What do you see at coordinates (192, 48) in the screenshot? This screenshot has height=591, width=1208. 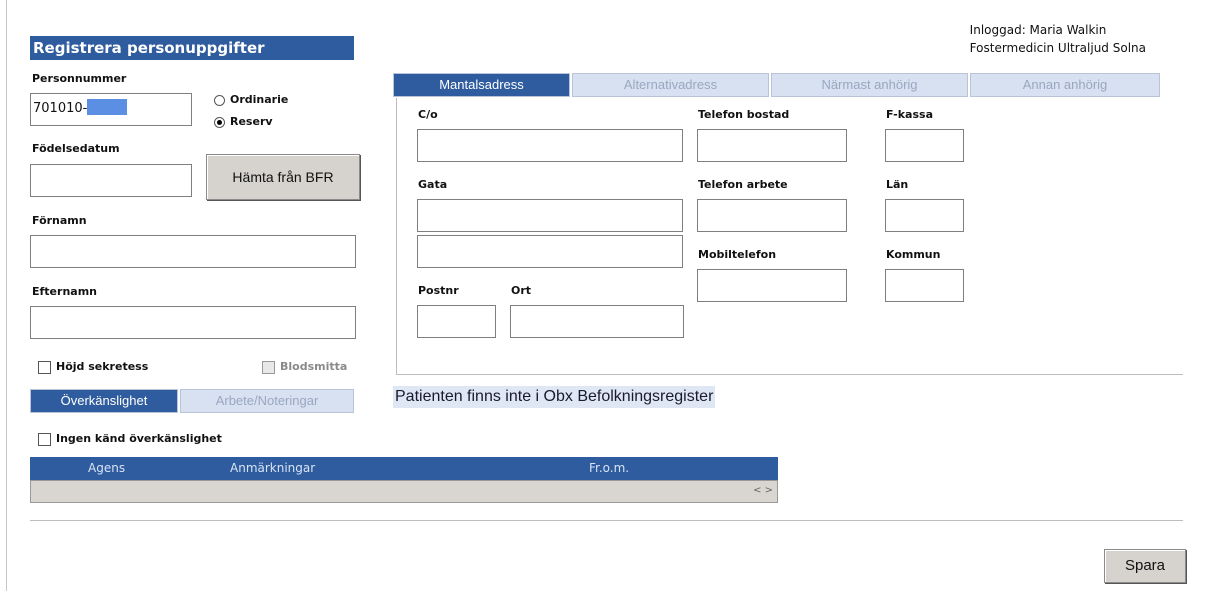 I see `page-title: Registrera personuppgifter` at bounding box center [192, 48].